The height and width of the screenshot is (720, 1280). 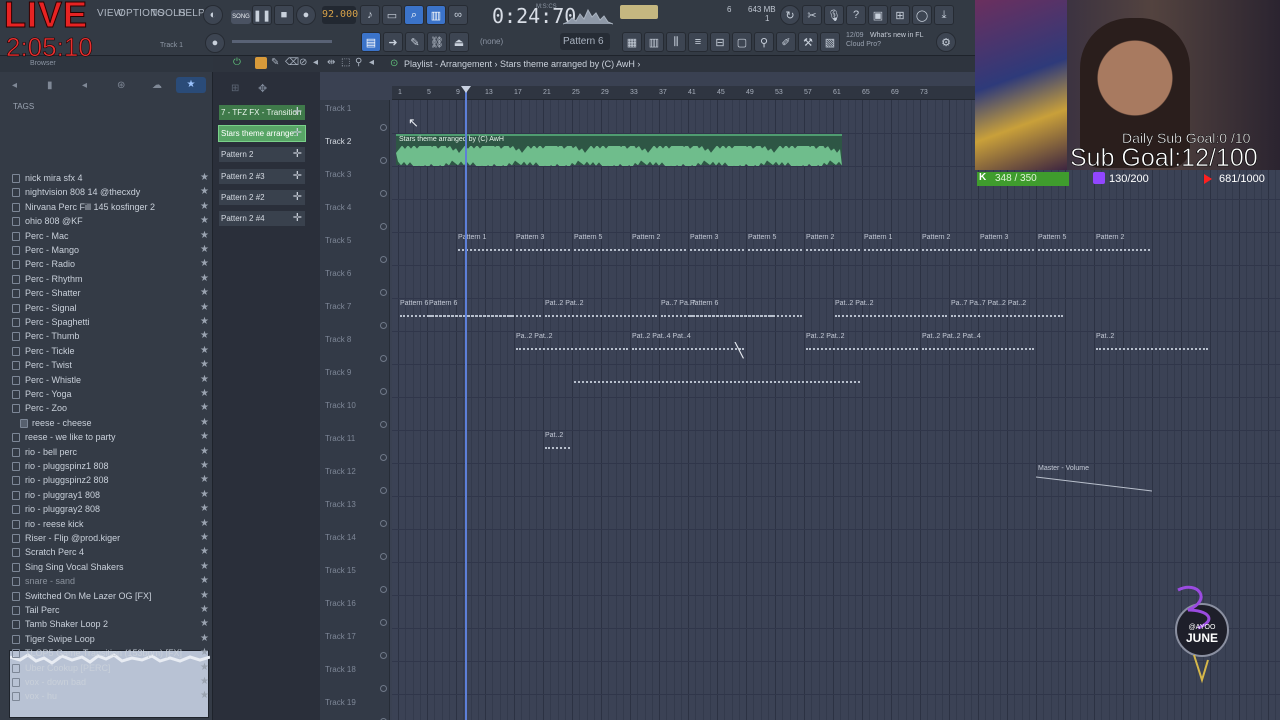 What do you see at coordinates (632, 42) in the screenshot?
I see `piano-roll-icon: ▦` at bounding box center [632, 42].